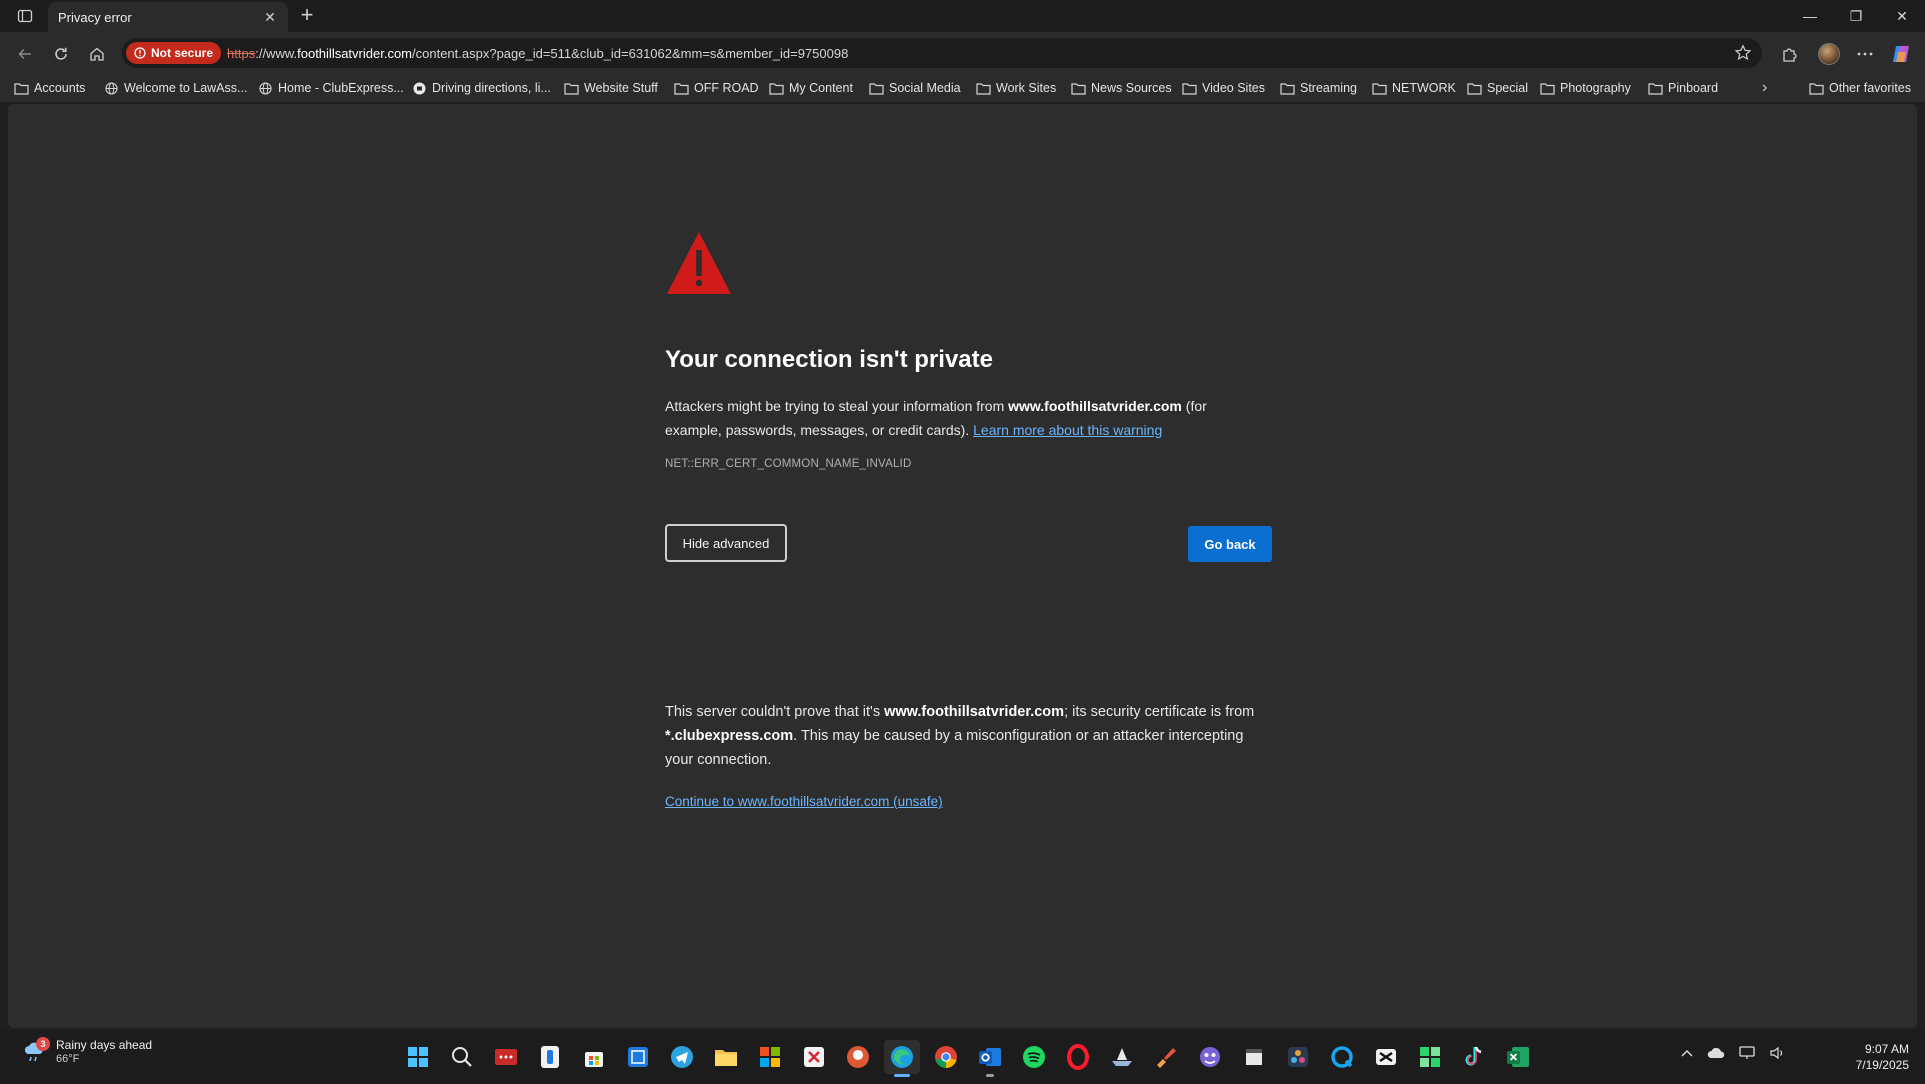 Image resolution: width=1925 pixels, height=1084 pixels. Describe the element at coordinates (25, 16) in the screenshot. I see `tab-actions-button` at that location.